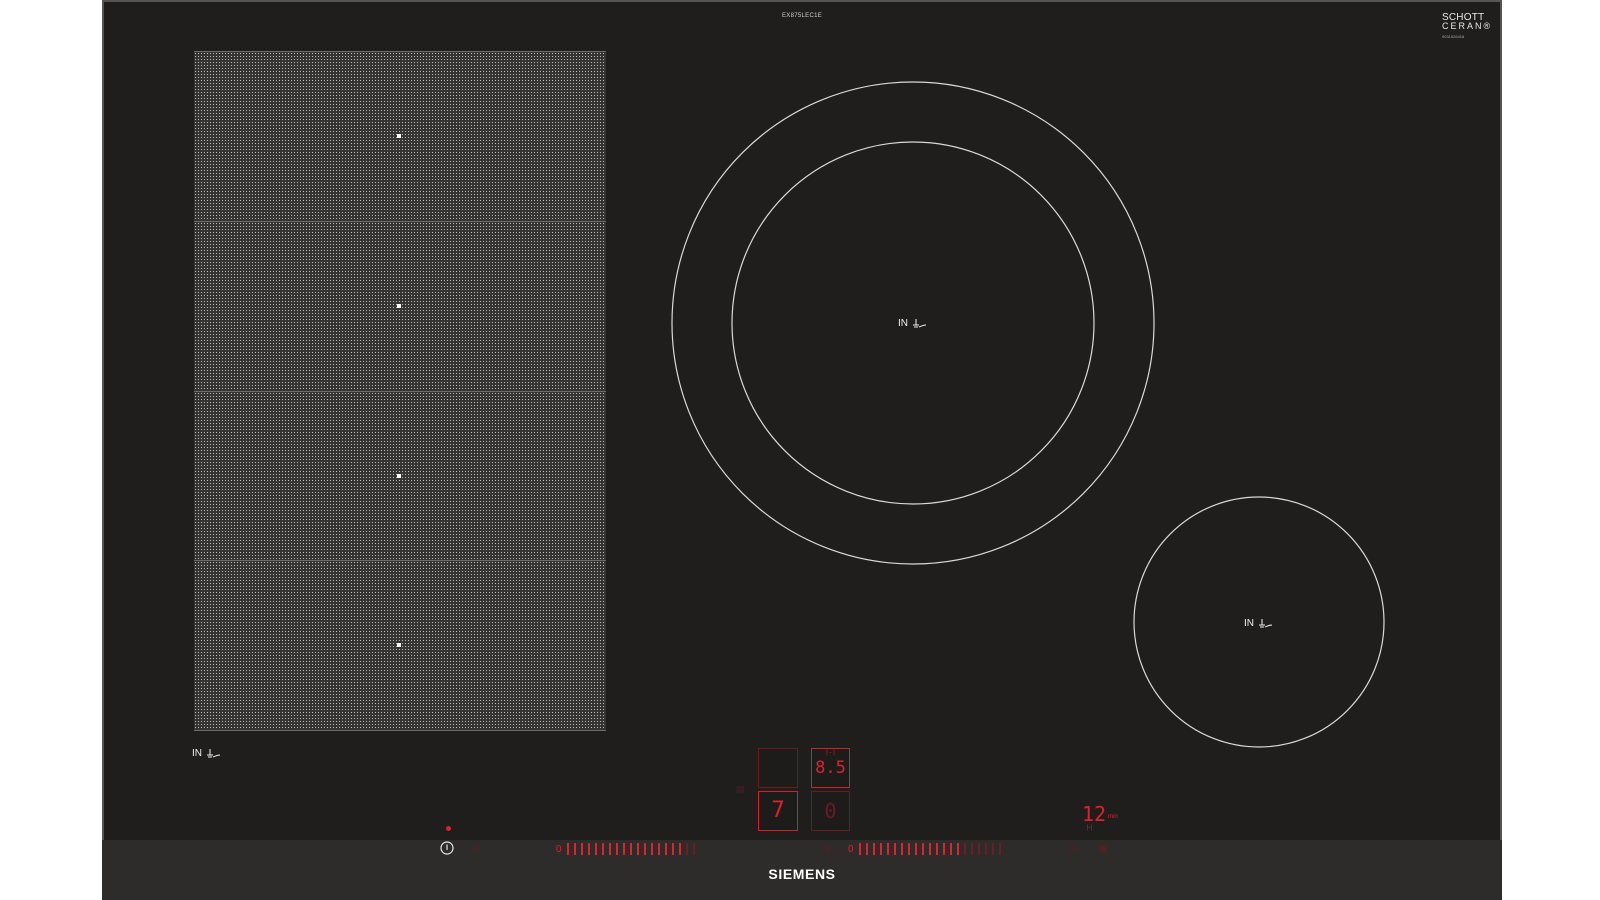 This screenshot has width=1600, height=900. What do you see at coordinates (830, 768) in the screenshot?
I see `boost-display: |-| 8.5` at bounding box center [830, 768].